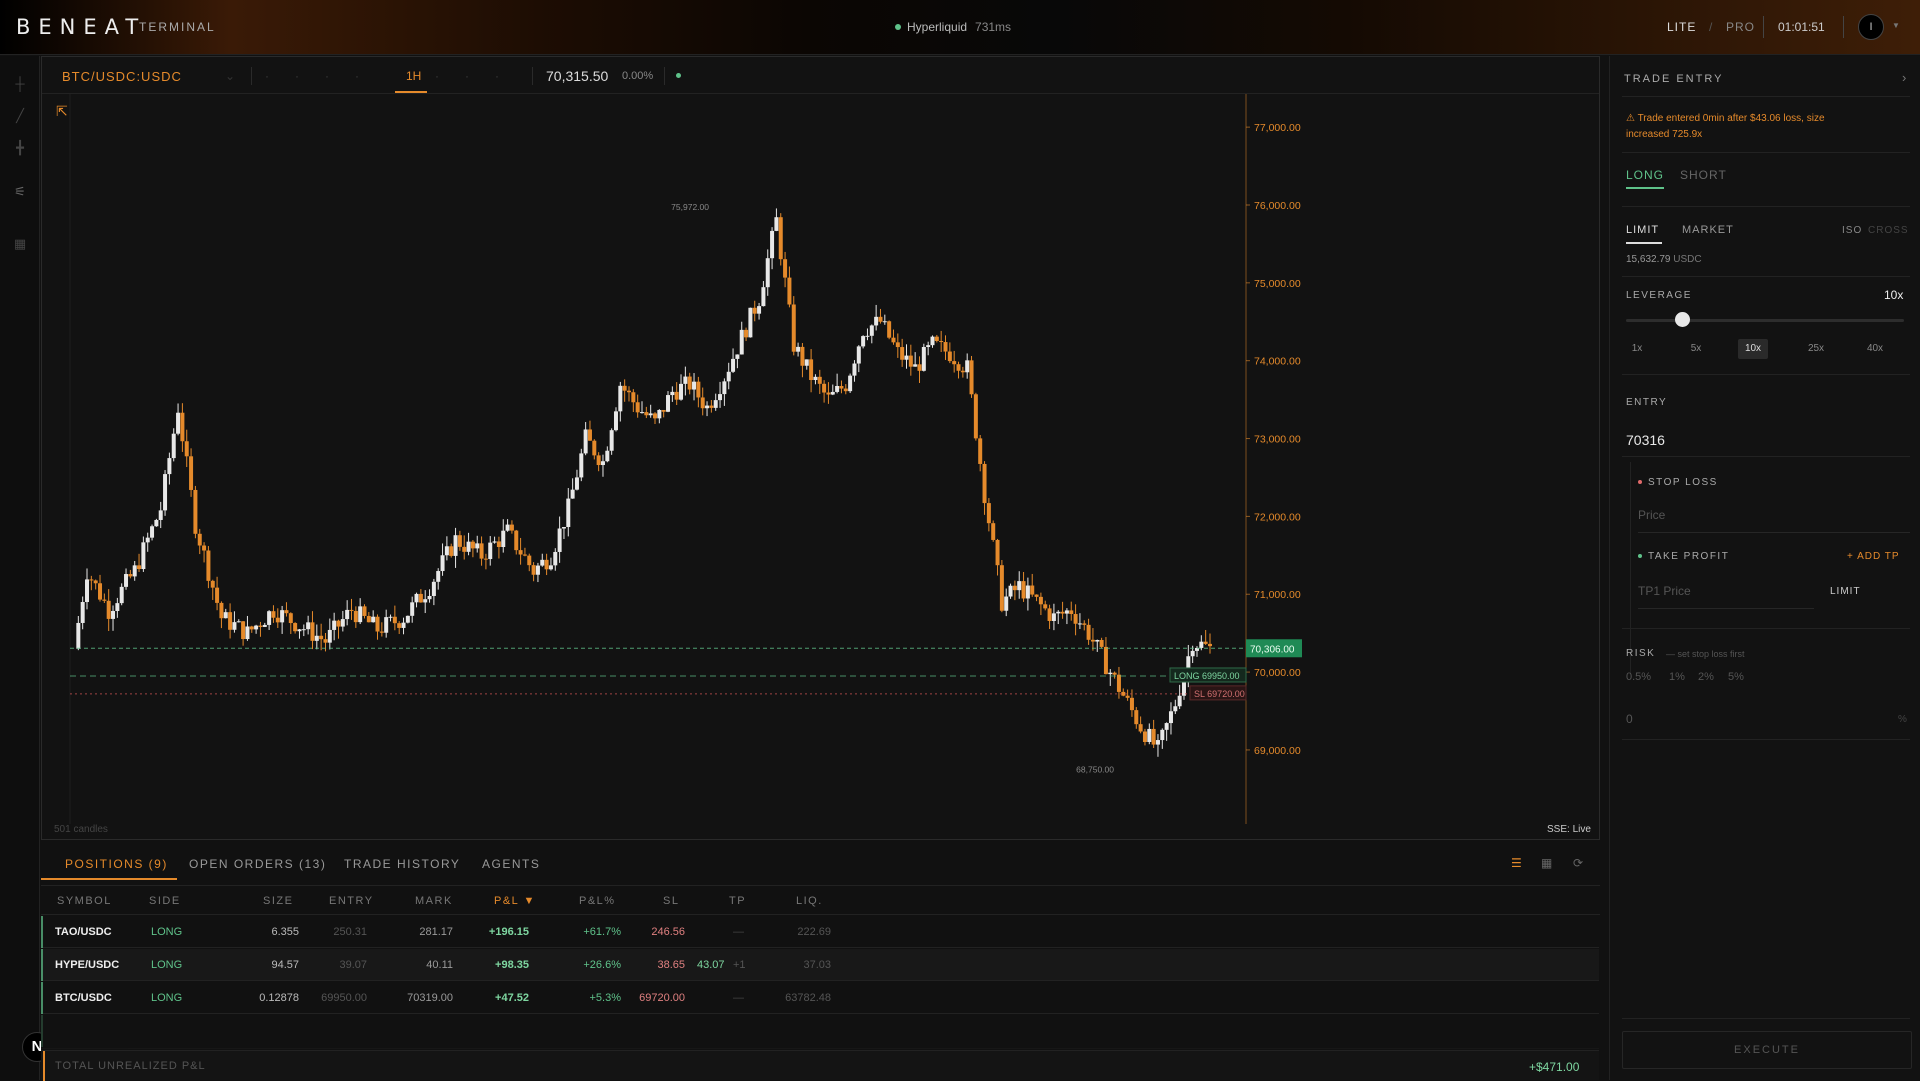  Describe the element at coordinates (1708, 230) in the screenshot. I see `order-type-market: MARKET` at that location.